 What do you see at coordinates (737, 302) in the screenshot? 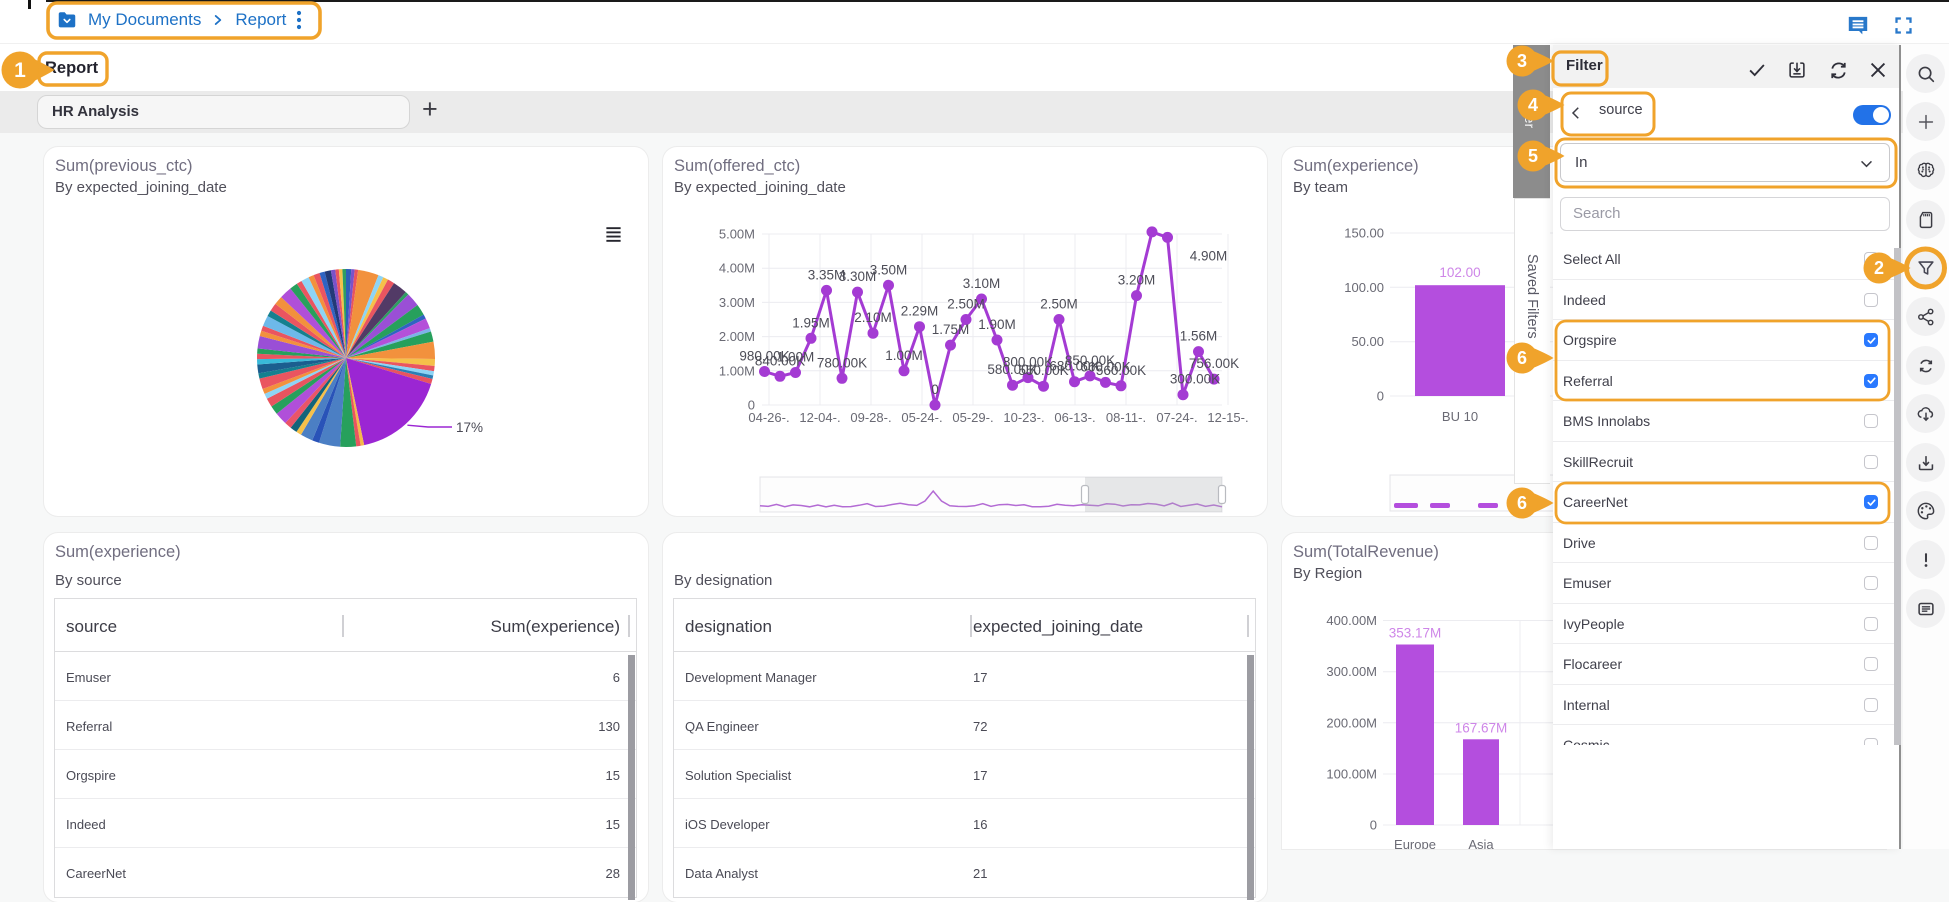
I see `svg-text: 3.00M` at bounding box center [737, 302].